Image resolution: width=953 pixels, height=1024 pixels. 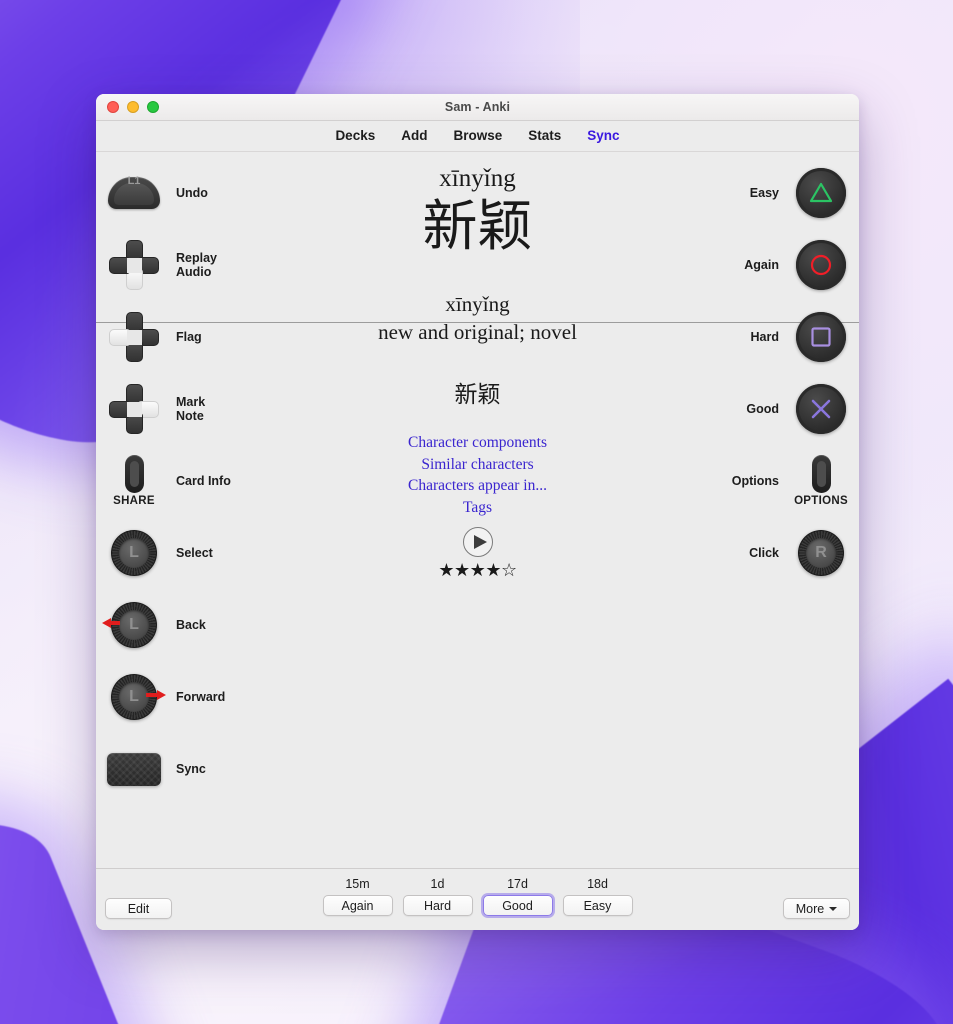 What do you see at coordinates (201, 697) in the screenshot?
I see `control-hint-label: Forward` at bounding box center [201, 697].